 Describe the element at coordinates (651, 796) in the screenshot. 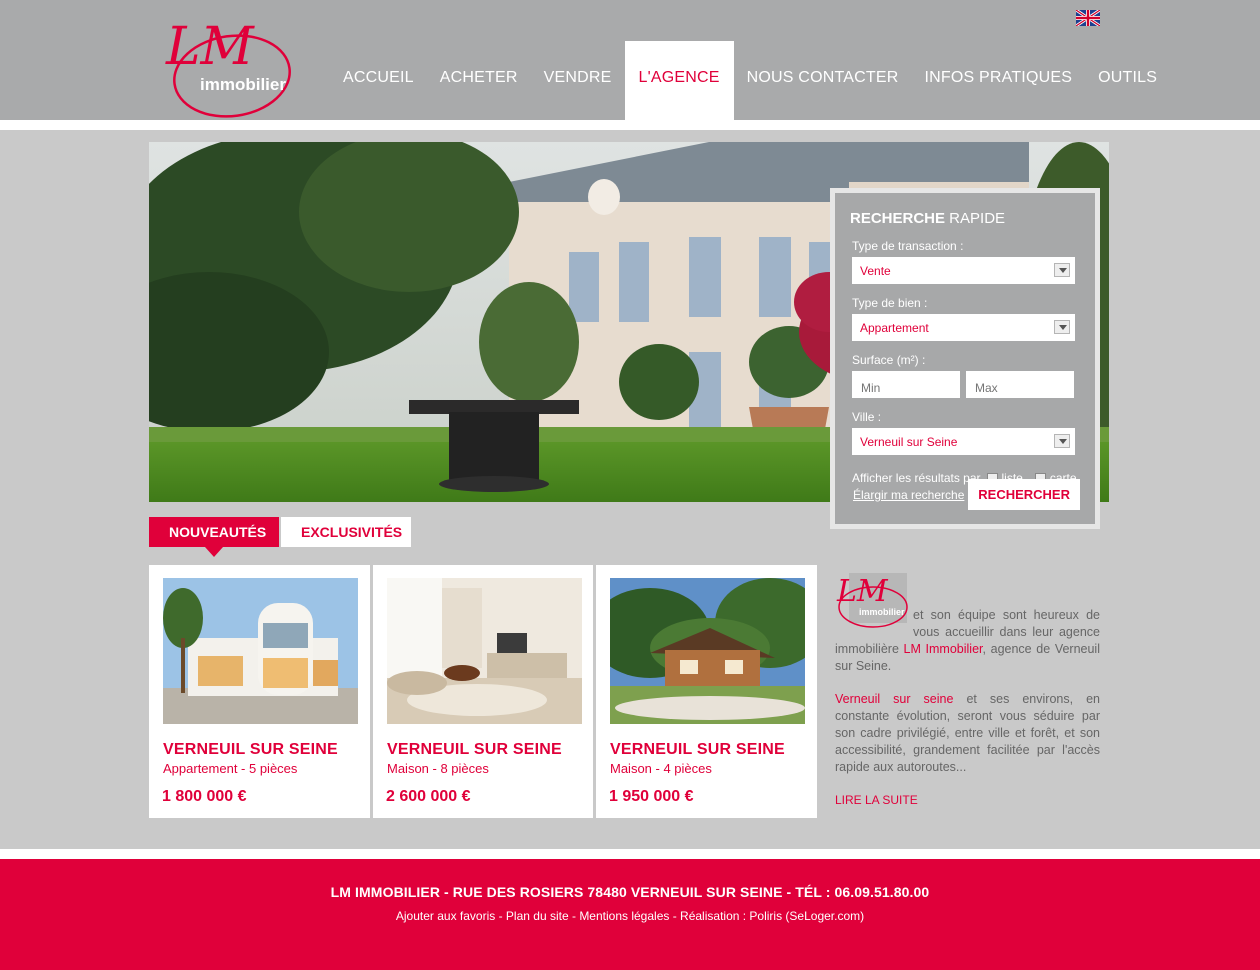

I see `listing-price: 1 950 000 €` at that location.